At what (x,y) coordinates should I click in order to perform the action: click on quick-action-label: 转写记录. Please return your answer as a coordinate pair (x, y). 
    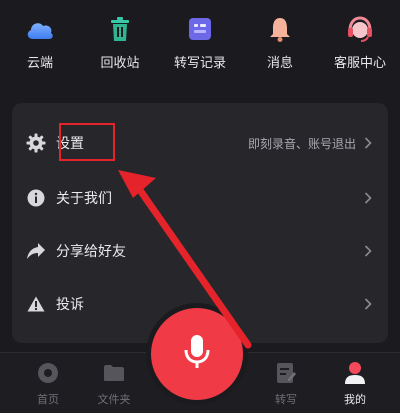
    Looking at the image, I should click on (199, 63).